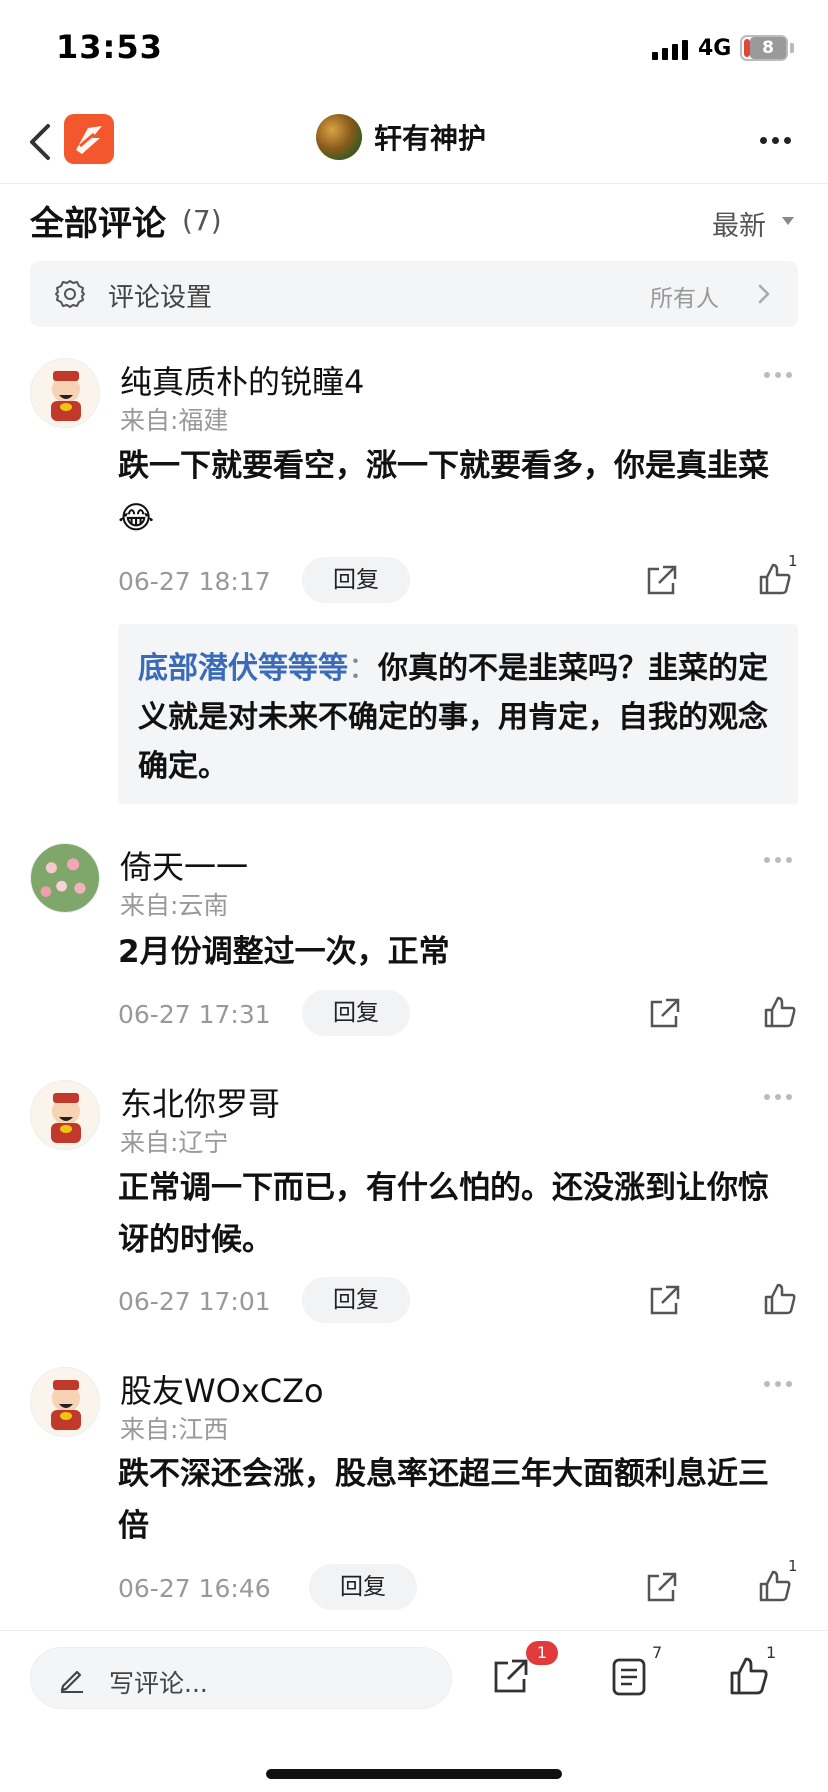  Describe the element at coordinates (778, 140) in the screenshot. I see `more-options-icon` at that location.